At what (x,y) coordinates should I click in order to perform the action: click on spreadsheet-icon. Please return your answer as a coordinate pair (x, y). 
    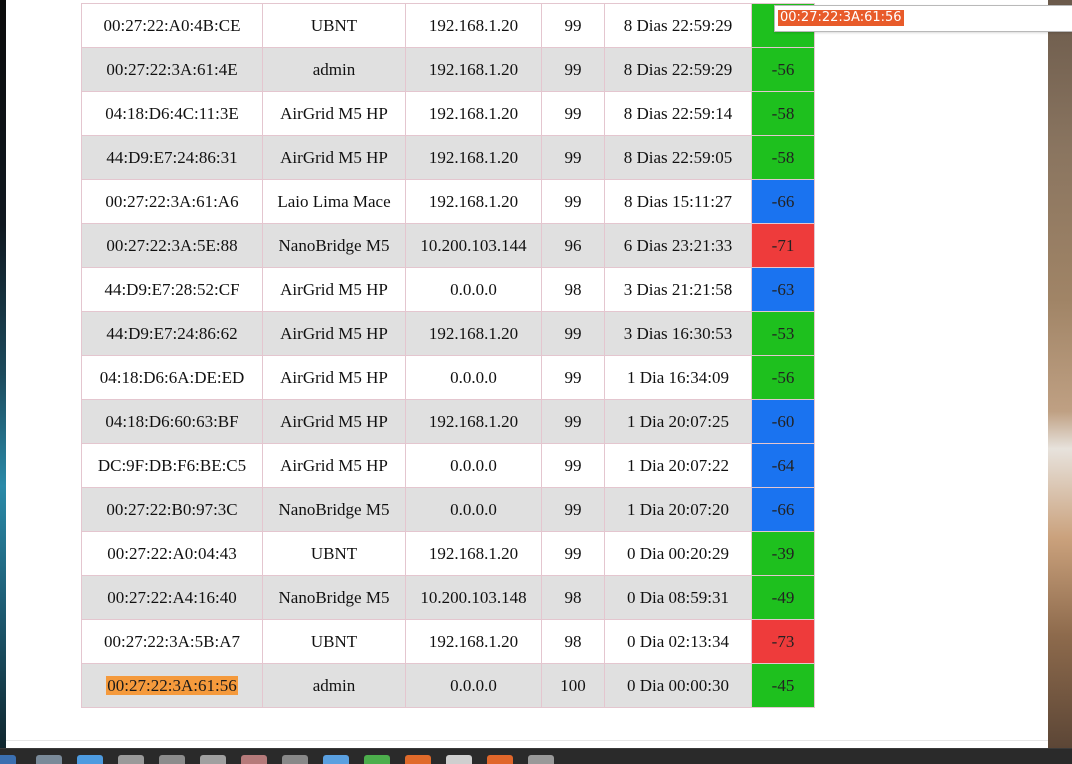
    Looking at the image, I should click on (377, 759).